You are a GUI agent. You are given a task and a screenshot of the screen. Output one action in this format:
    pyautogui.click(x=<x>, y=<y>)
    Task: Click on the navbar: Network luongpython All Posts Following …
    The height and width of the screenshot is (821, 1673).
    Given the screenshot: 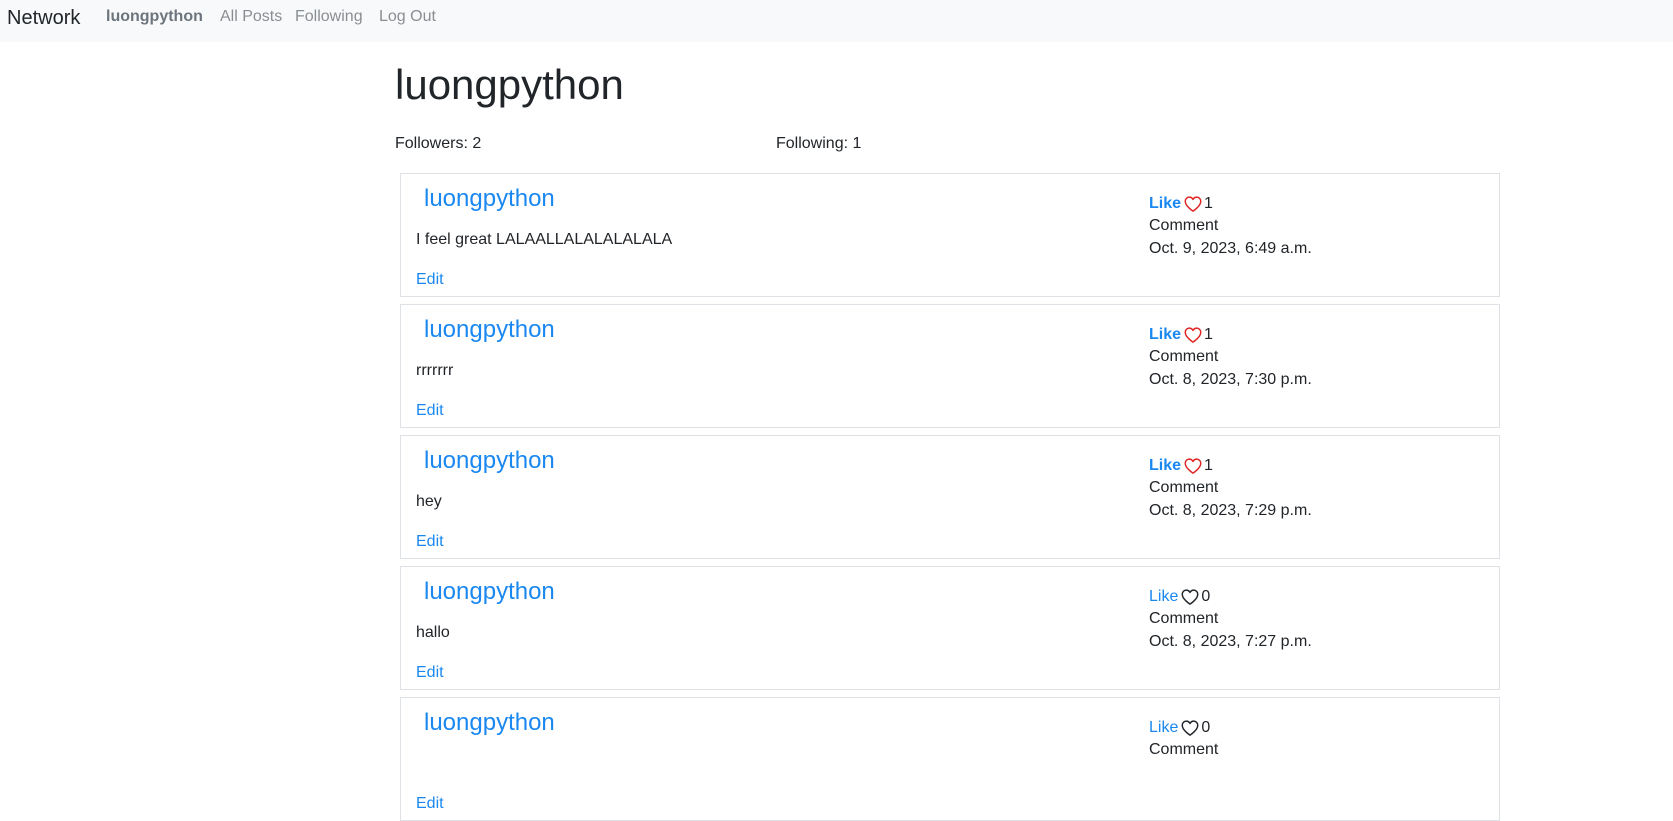 What is the action you would take?
    pyautogui.click(x=836, y=21)
    